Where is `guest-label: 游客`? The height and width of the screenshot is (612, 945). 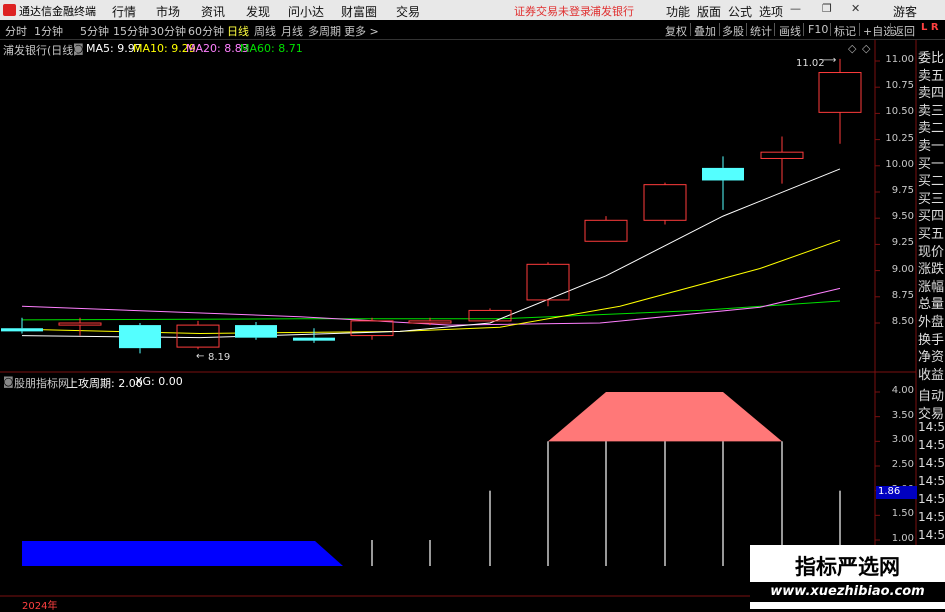 guest-label: 游客 is located at coordinates (905, 11).